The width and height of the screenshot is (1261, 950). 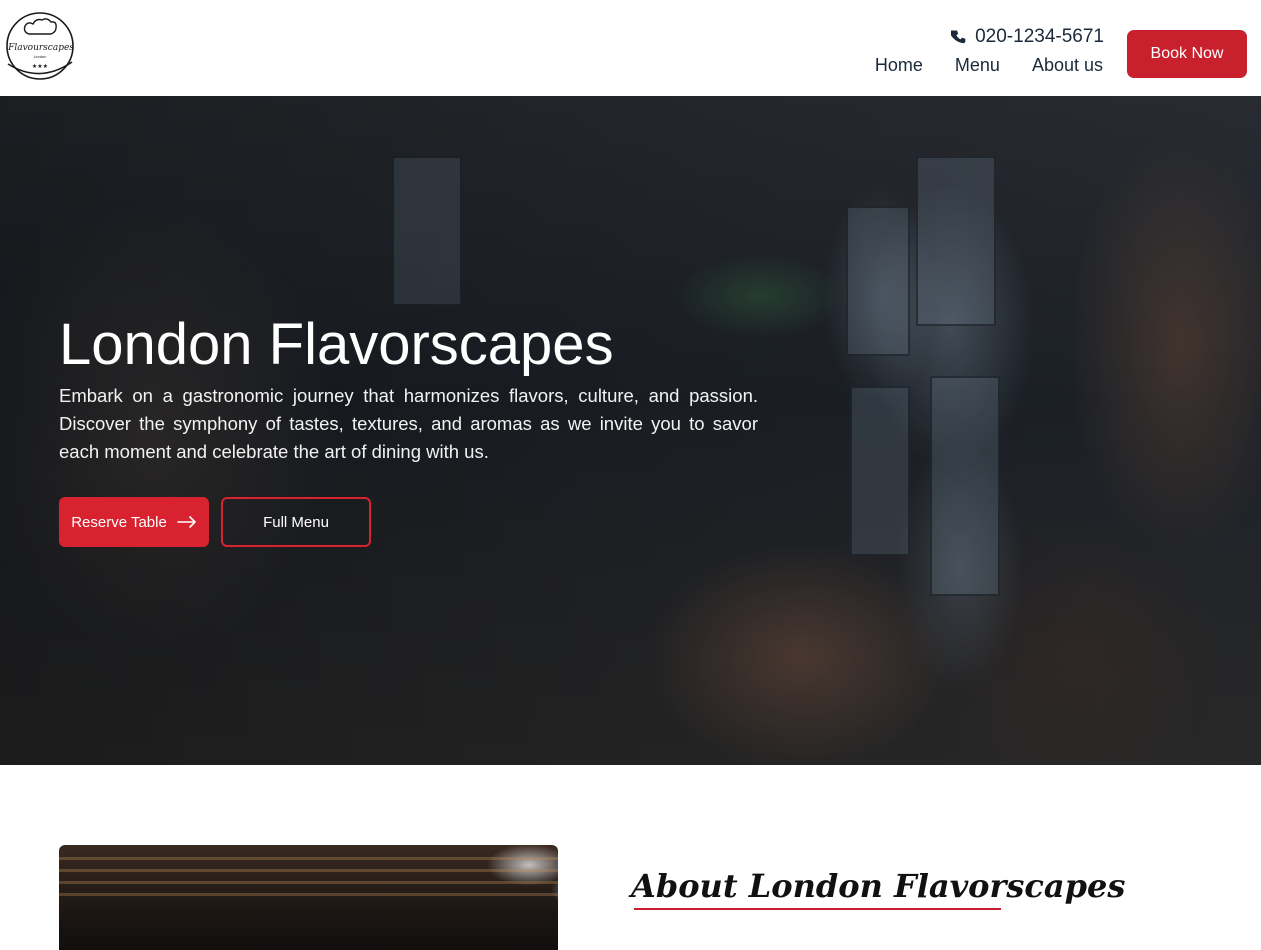 What do you see at coordinates (40, 57) in the screenshot?
I see `logo-sub-text: London` at bounding box center [40, 57].